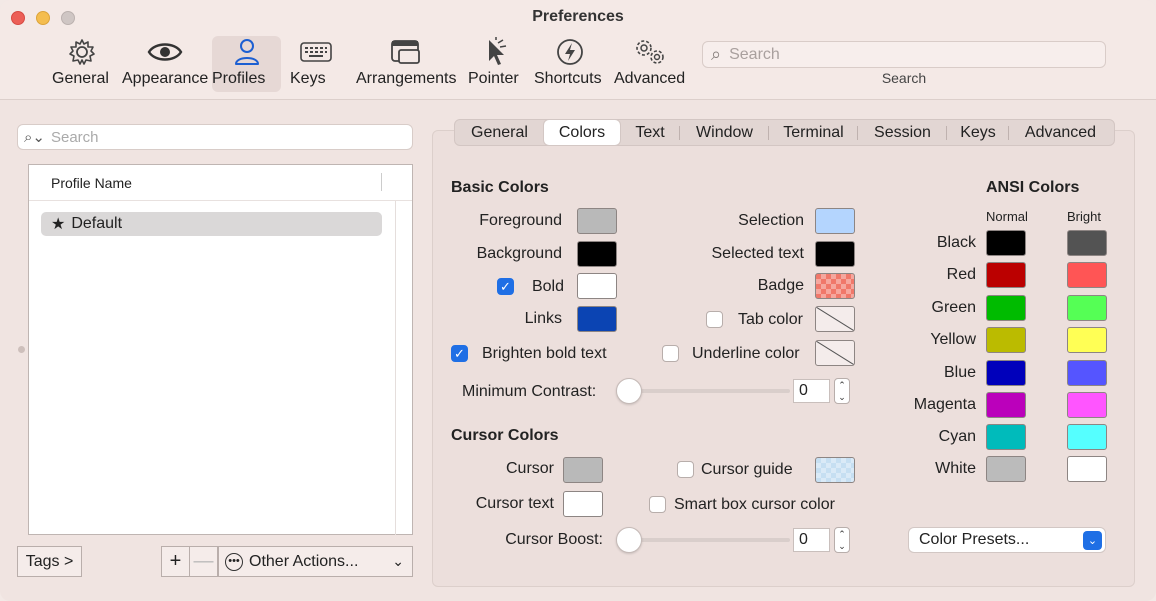 Image resolution: width=1156 pixels, height=601 pixels. Describe the element at coordinates (215, 137) in the screenshot. I see `profile-search-input: ⌕⌄ Search` at that location.